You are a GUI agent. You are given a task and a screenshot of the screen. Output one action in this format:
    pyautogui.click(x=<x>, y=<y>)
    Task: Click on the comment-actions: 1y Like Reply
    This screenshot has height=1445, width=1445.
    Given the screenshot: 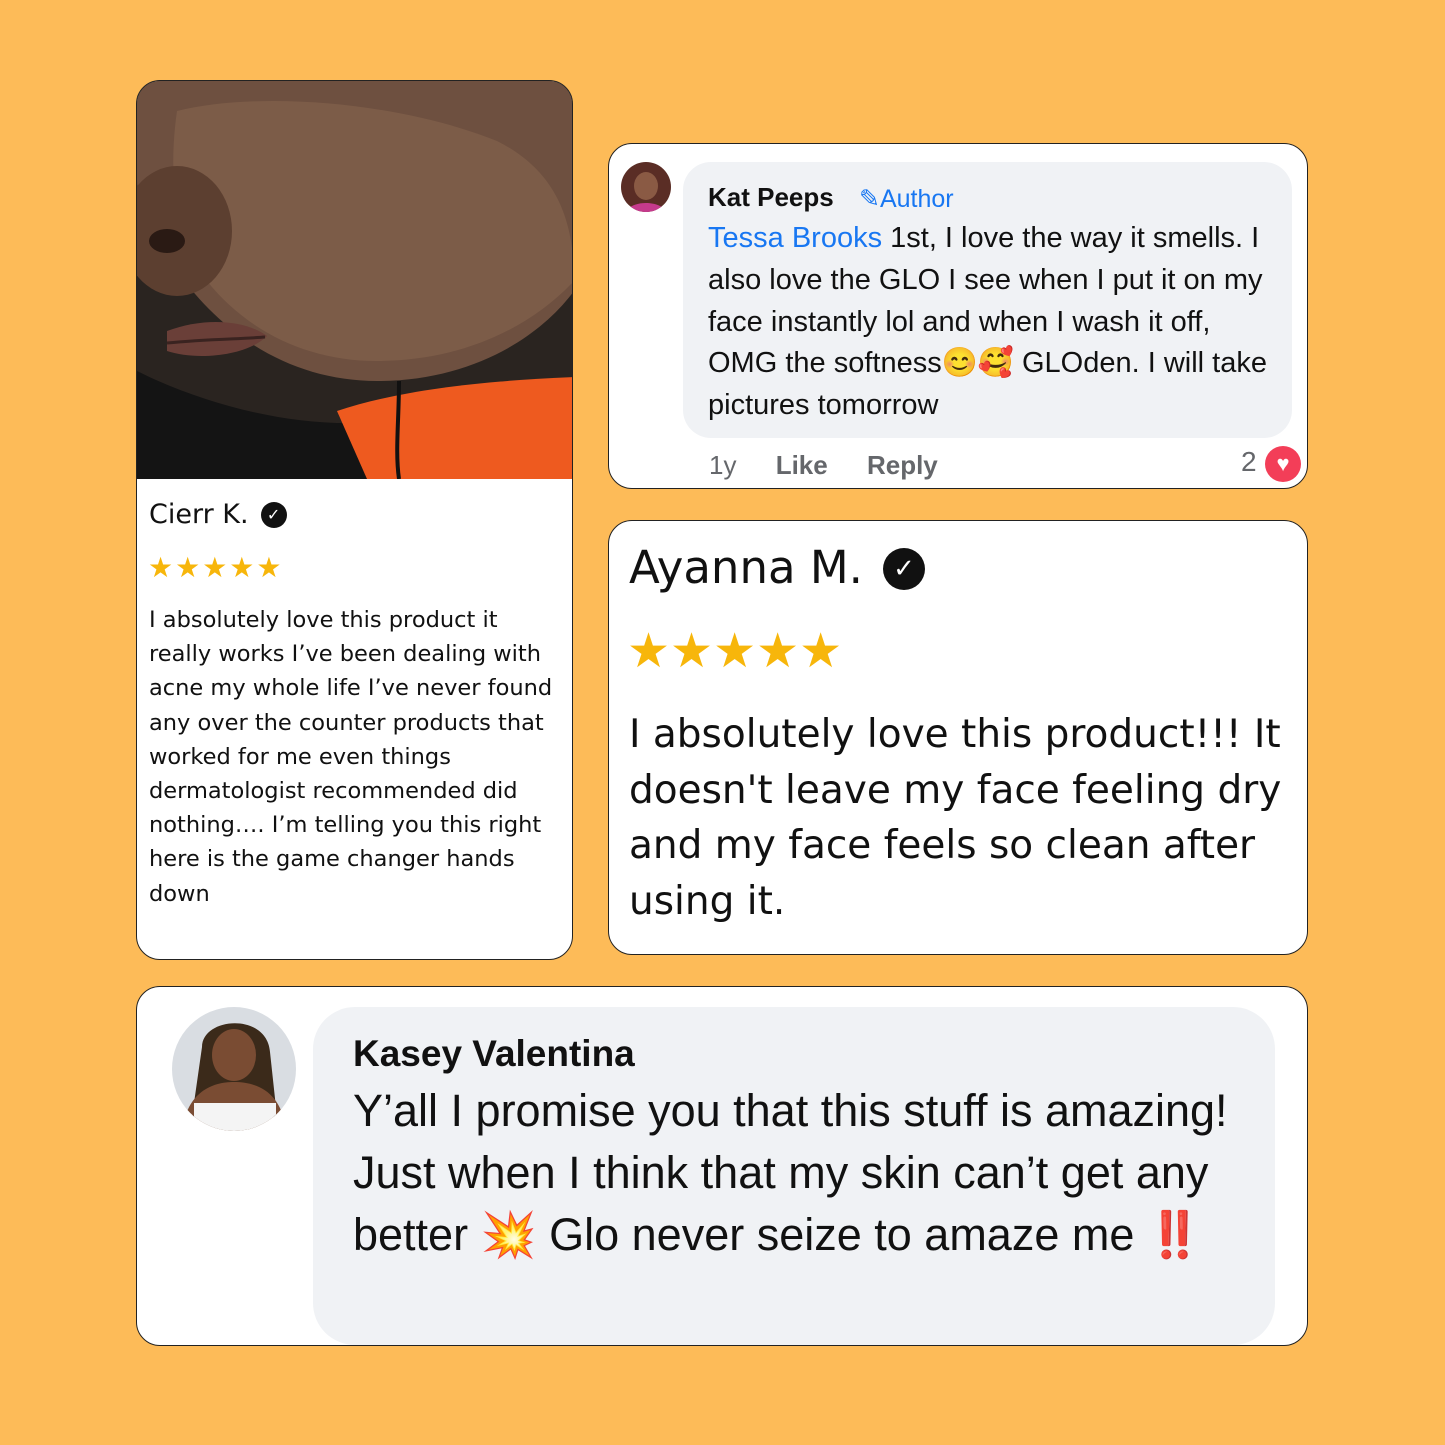 What is the action you would take?
    pyautogui.click(x=839, y=465)
    